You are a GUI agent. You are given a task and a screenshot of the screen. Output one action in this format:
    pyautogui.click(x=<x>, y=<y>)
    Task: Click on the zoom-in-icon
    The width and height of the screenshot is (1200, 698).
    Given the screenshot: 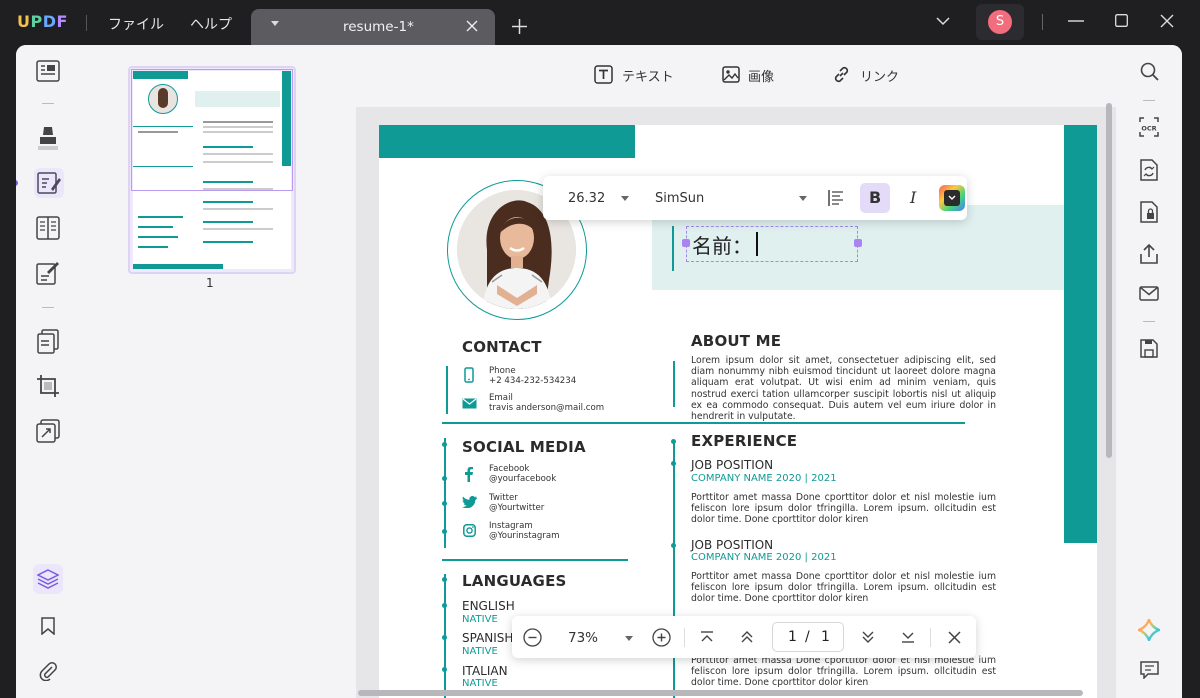 What is the action you would take?
    pyautogui.click(x=661, y=637)
    